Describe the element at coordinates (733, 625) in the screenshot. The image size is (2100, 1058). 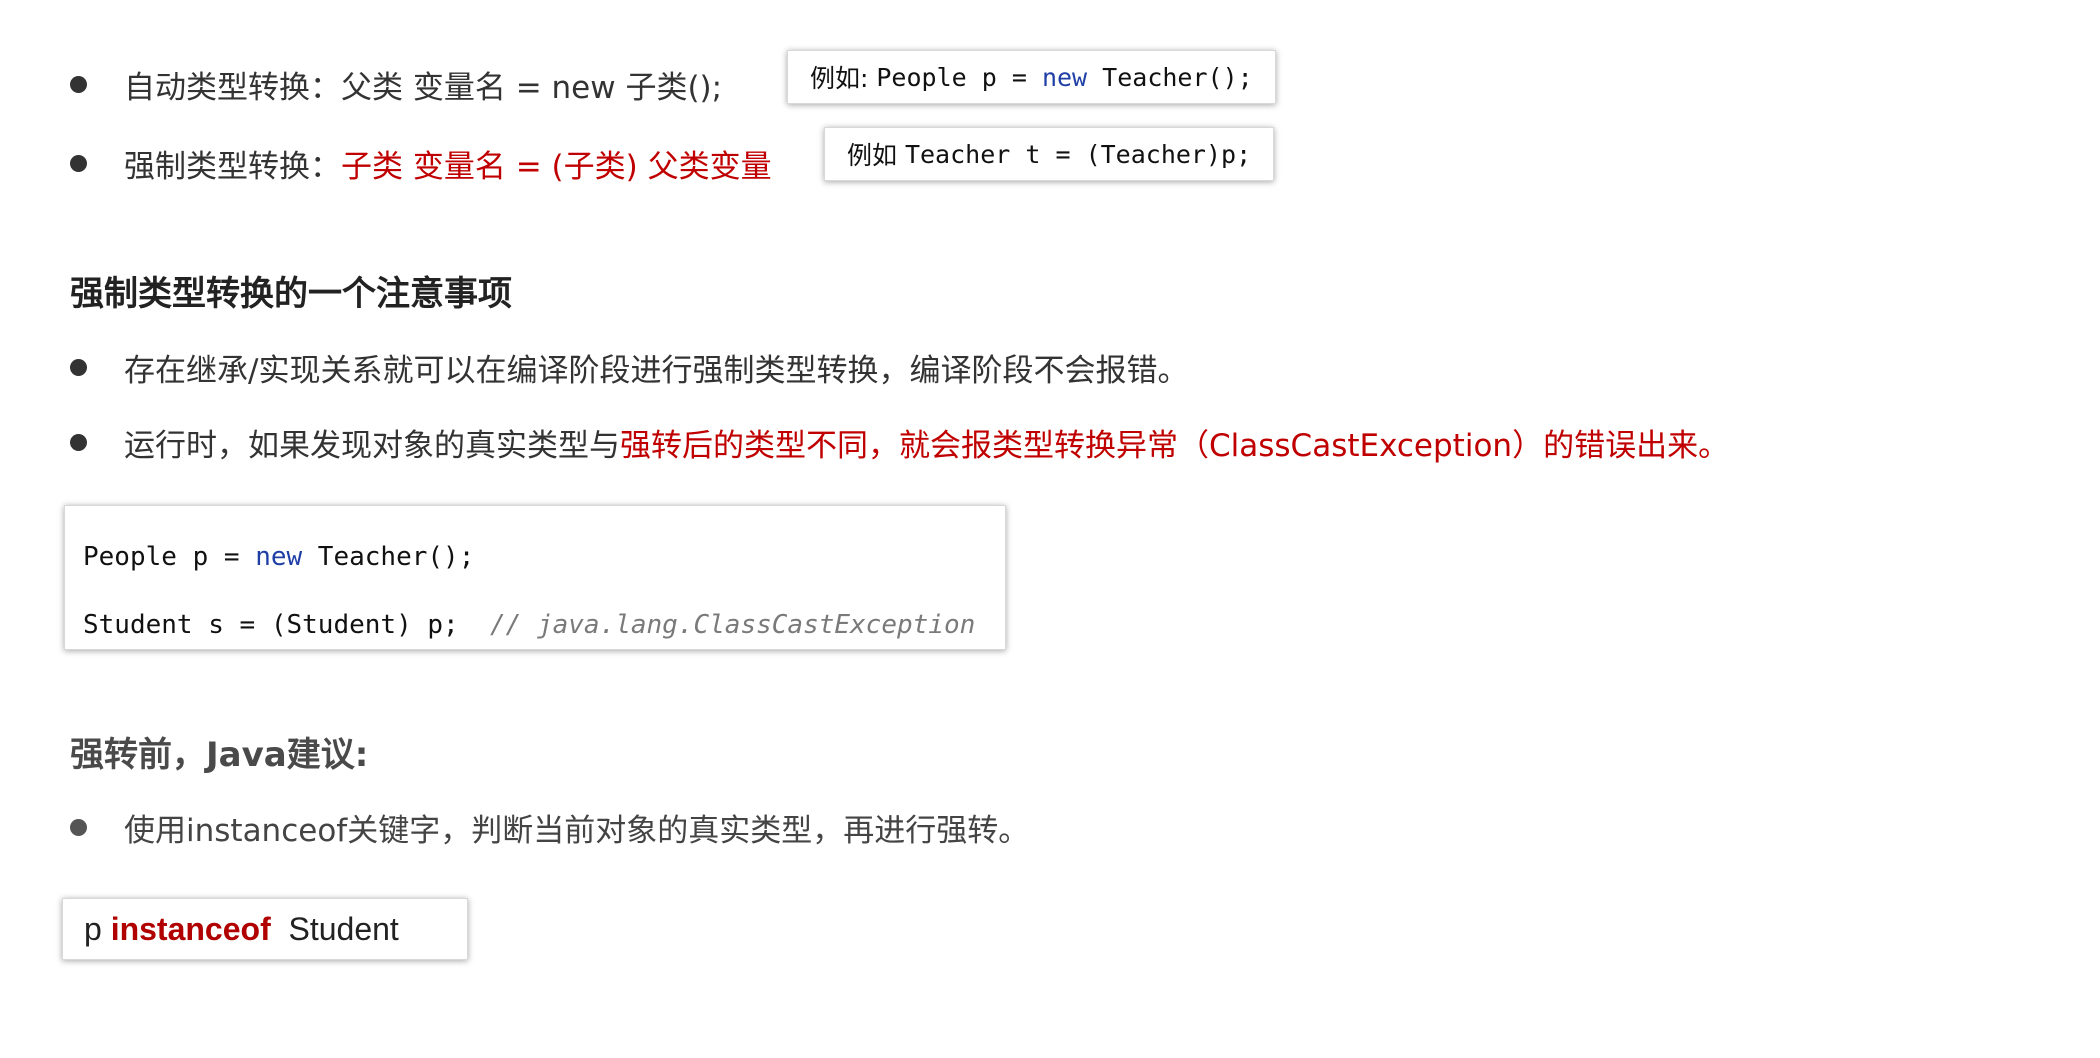
I see `code-comment: // java.lang.ClassCastException` at that location.